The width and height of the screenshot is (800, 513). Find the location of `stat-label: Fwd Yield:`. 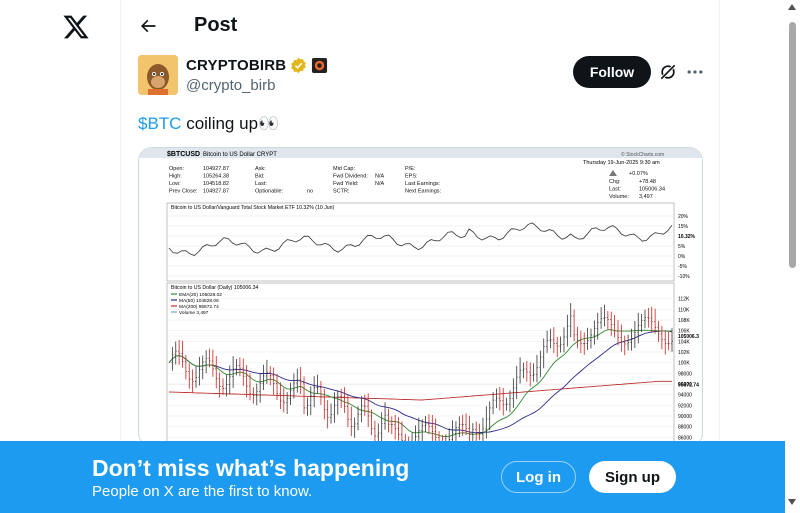

stat-label: Fwd Yield: is located at coordinates (346, 184).